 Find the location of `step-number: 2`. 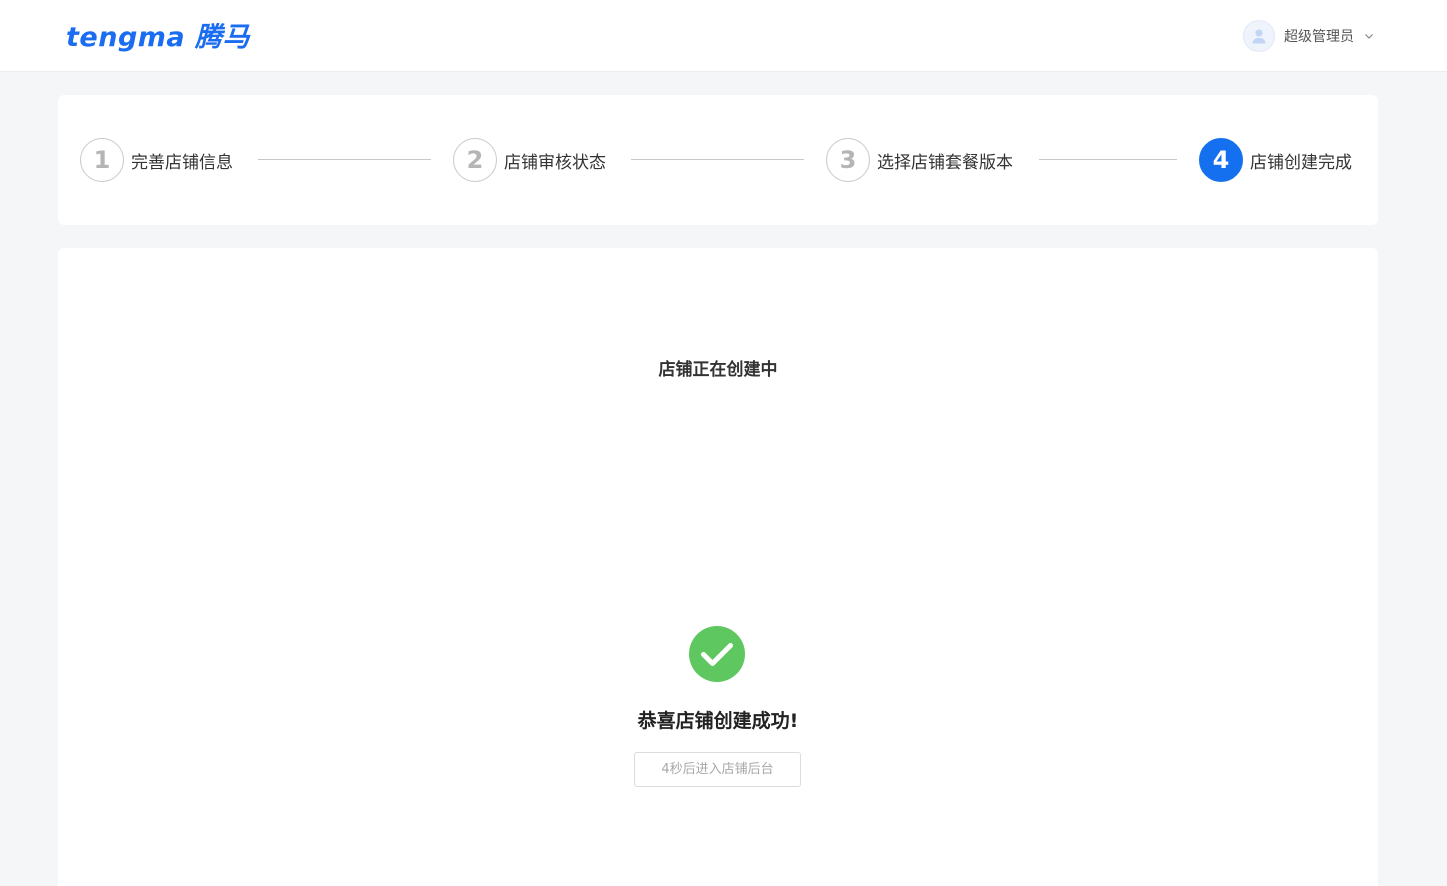

step-number: 2 is located at coordinates (475, 160).